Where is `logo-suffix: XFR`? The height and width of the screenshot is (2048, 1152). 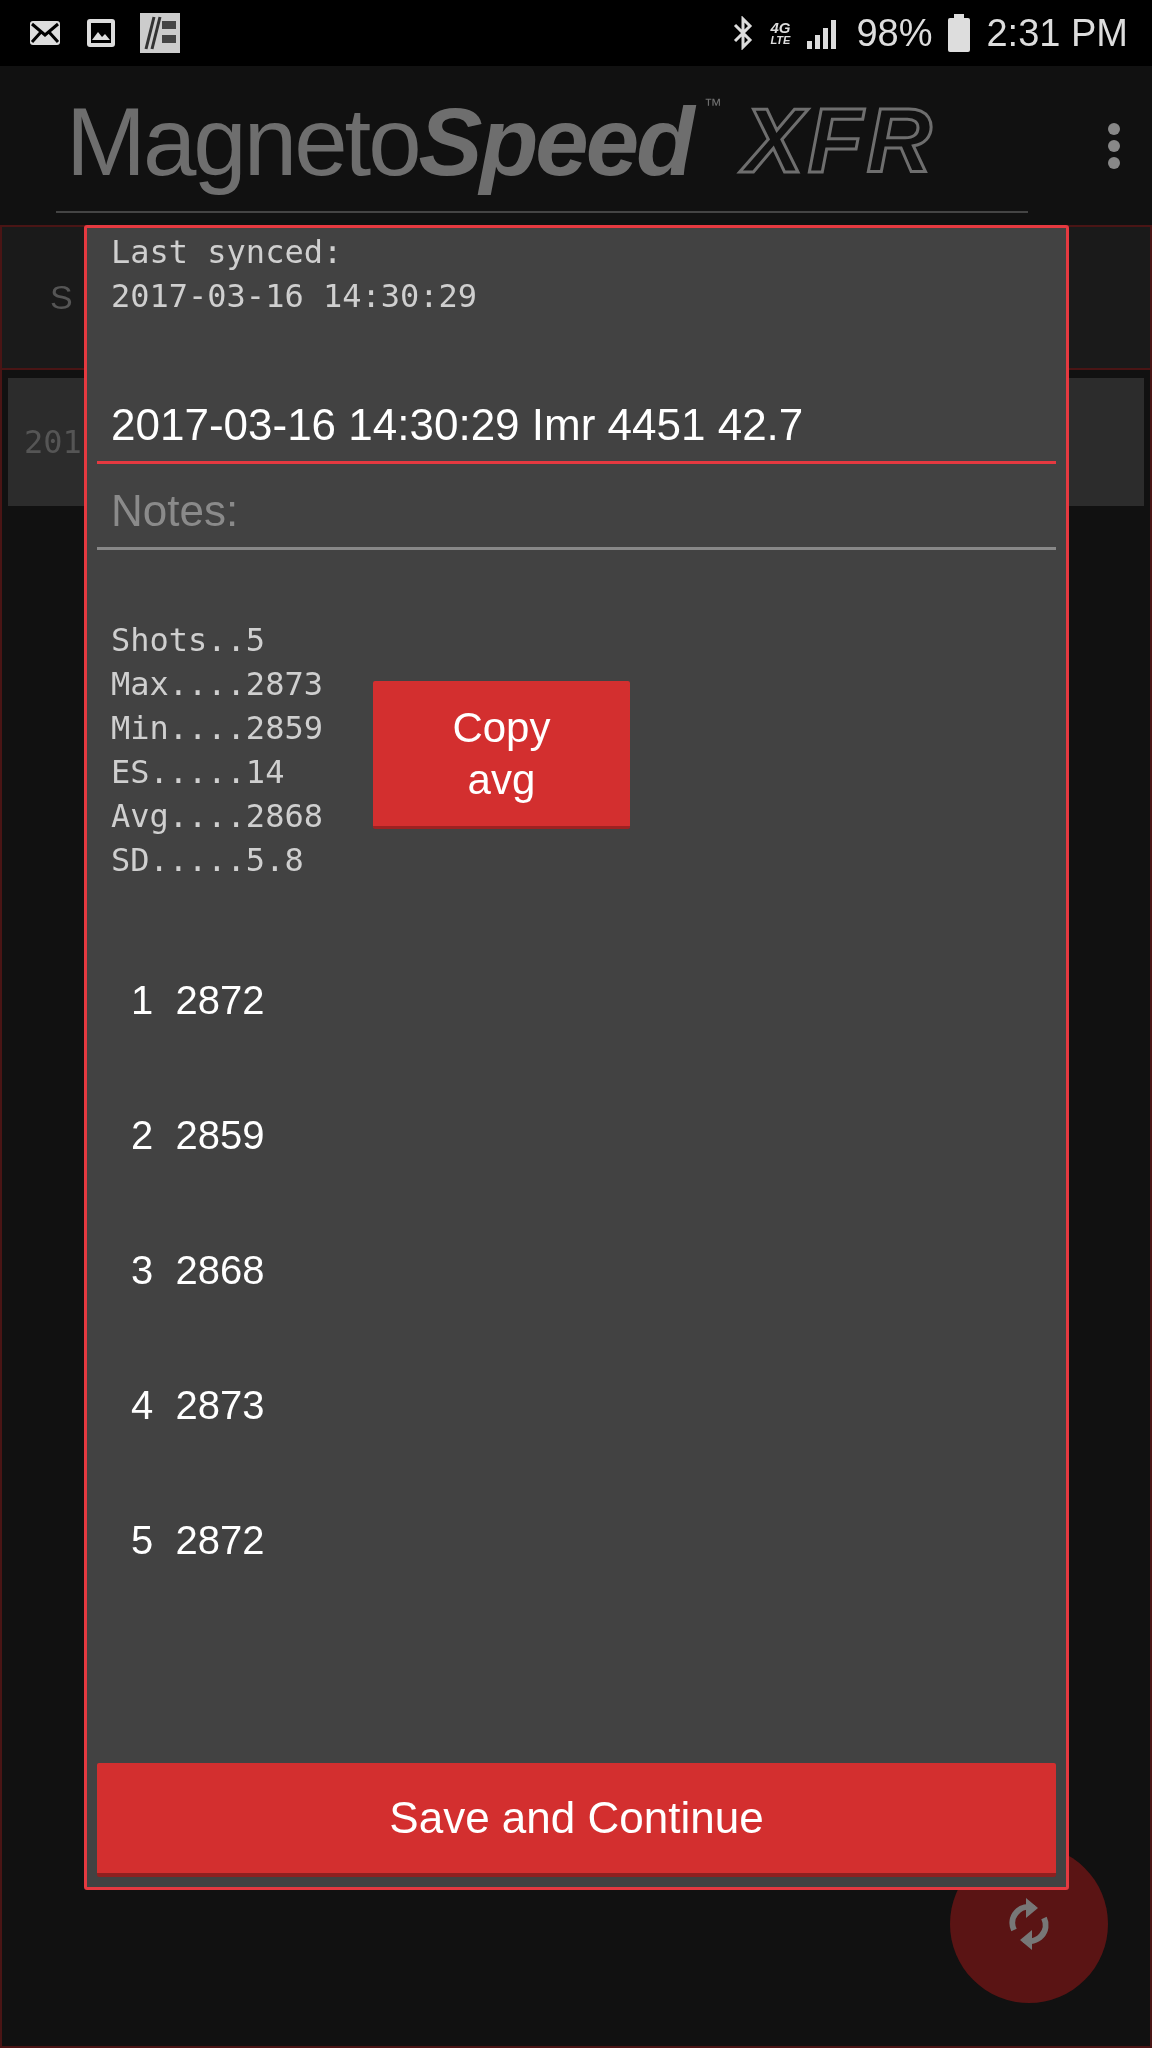 logo-suffix: XFR is located at coordinates (843, 141).